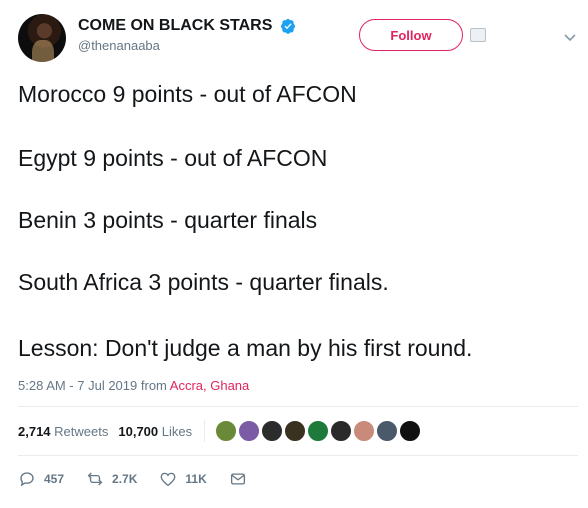  Describe the element at coordinates (27, 479) in the screenshot. I see `reply-icon` at that location.